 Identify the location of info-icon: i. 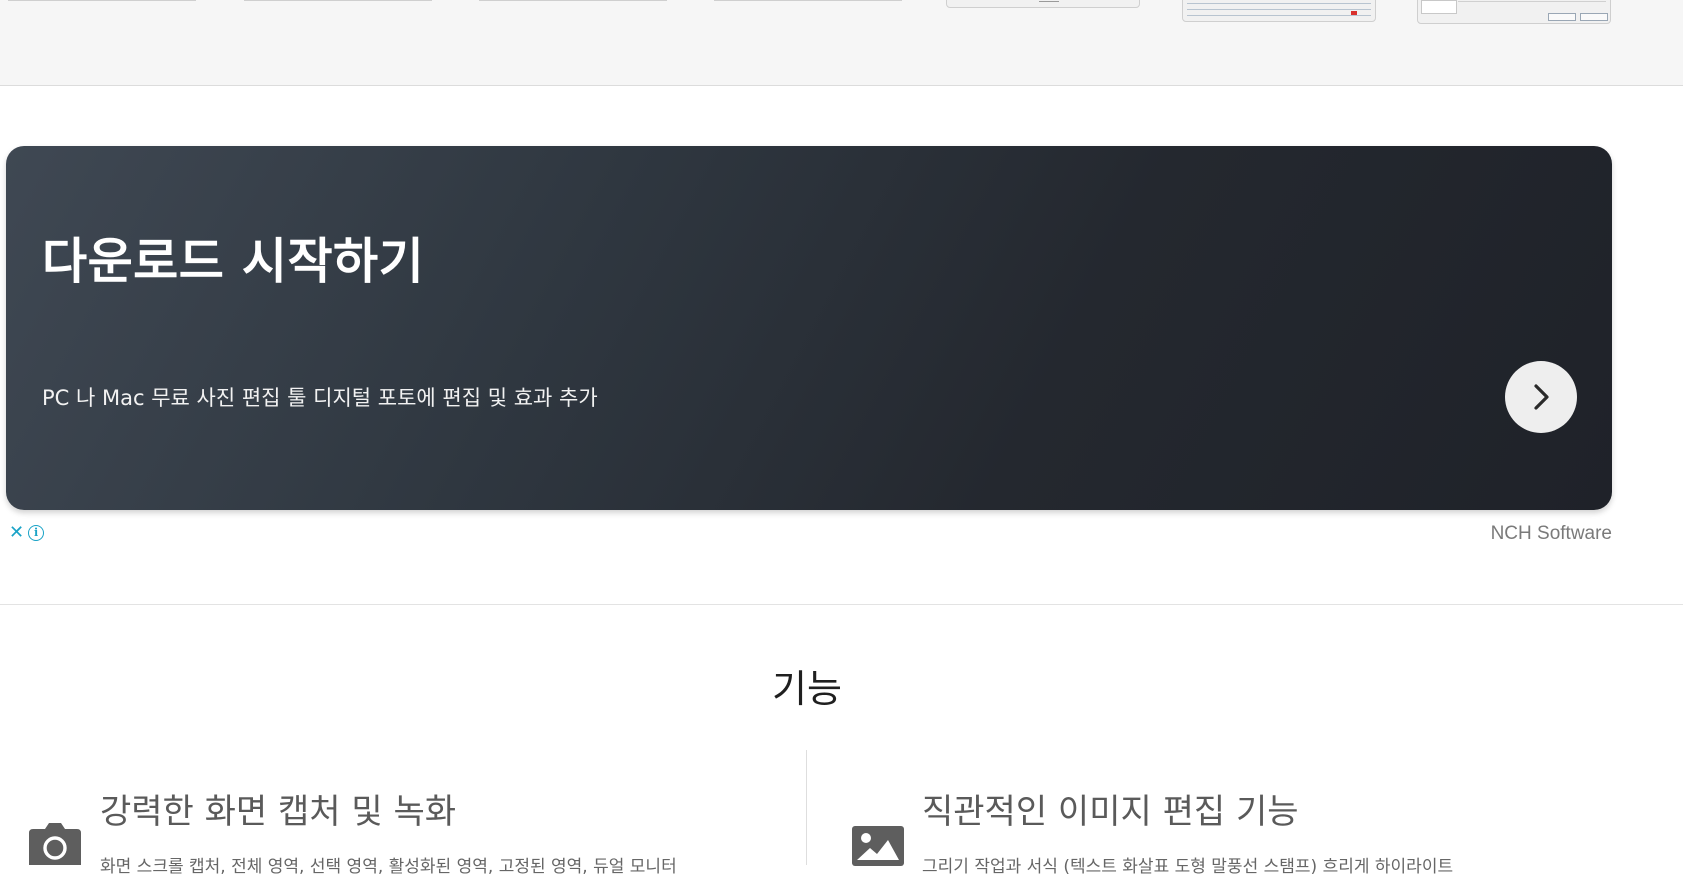
(36, 532).